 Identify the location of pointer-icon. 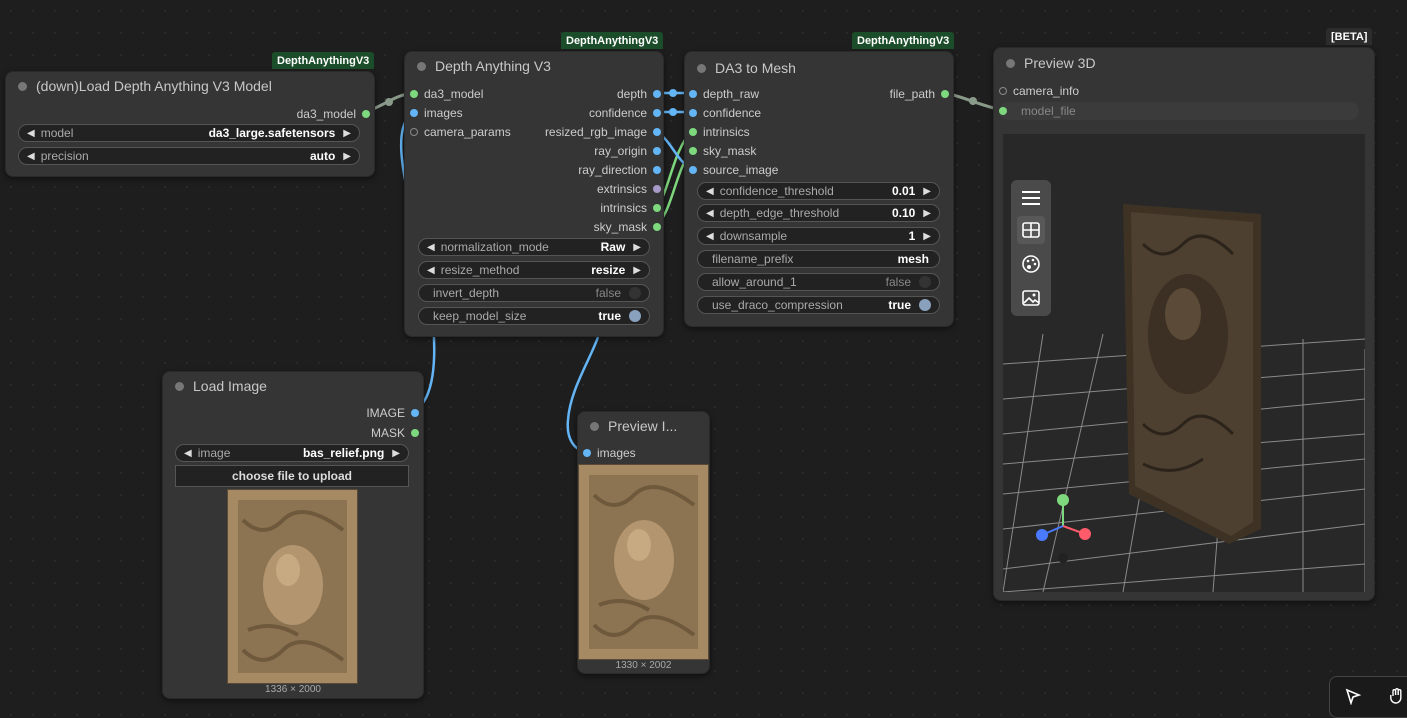
(1353, 696).